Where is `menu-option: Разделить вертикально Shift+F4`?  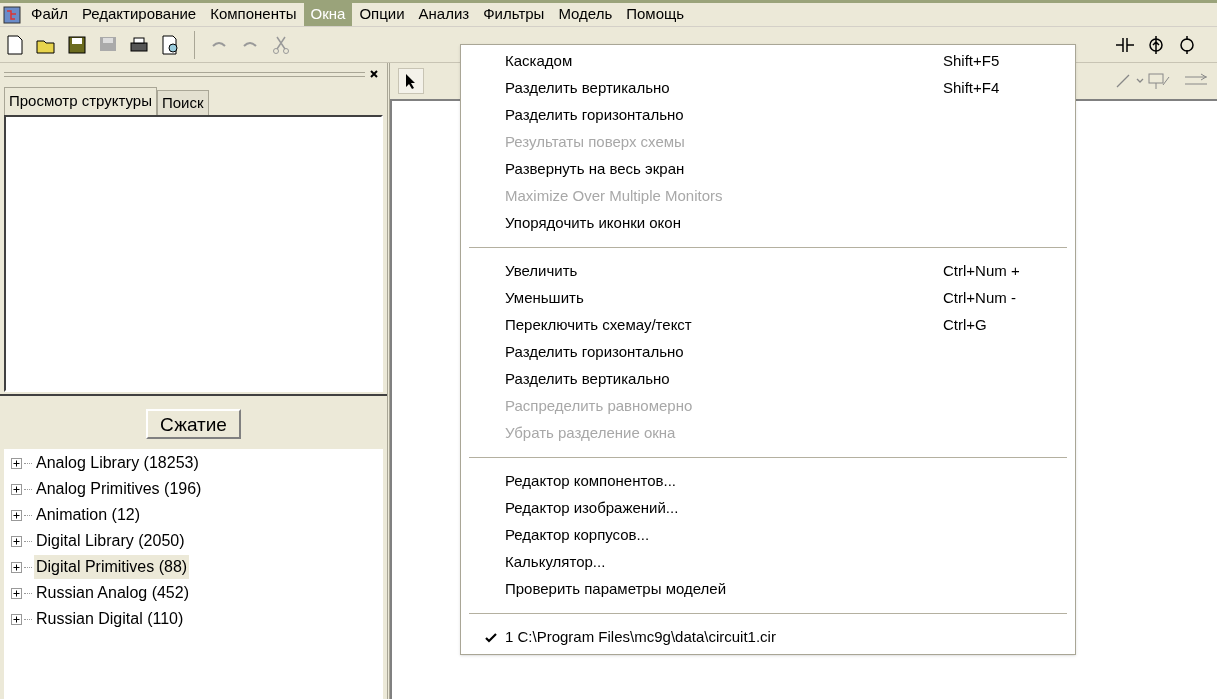 menu-option: Разделить вертикально Shift+F4 is located at coordinates (768, 88).